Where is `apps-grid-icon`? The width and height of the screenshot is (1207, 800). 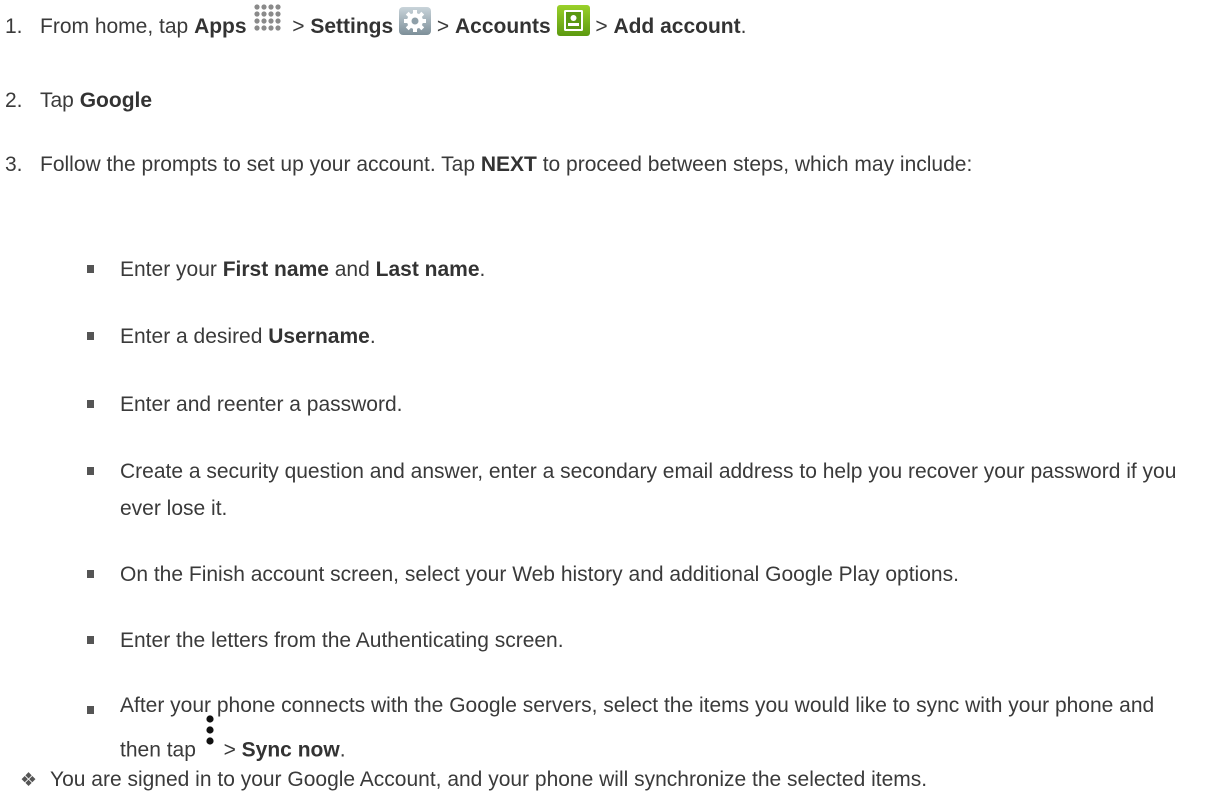
apps-grid-icon is located at coordinates (269, 19).